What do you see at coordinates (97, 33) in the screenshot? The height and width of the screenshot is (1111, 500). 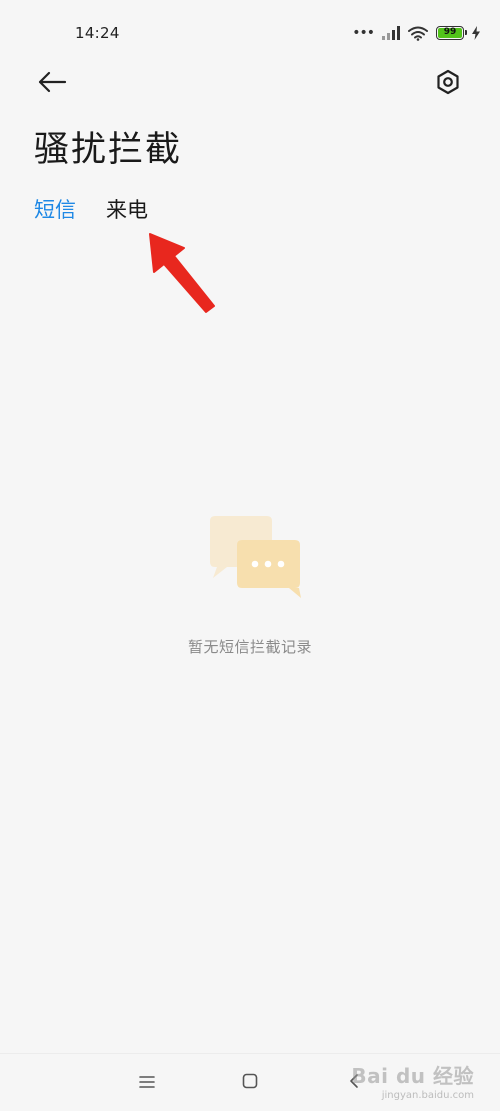 I see `status-time: 14:24` at bounding box center [97, 33].